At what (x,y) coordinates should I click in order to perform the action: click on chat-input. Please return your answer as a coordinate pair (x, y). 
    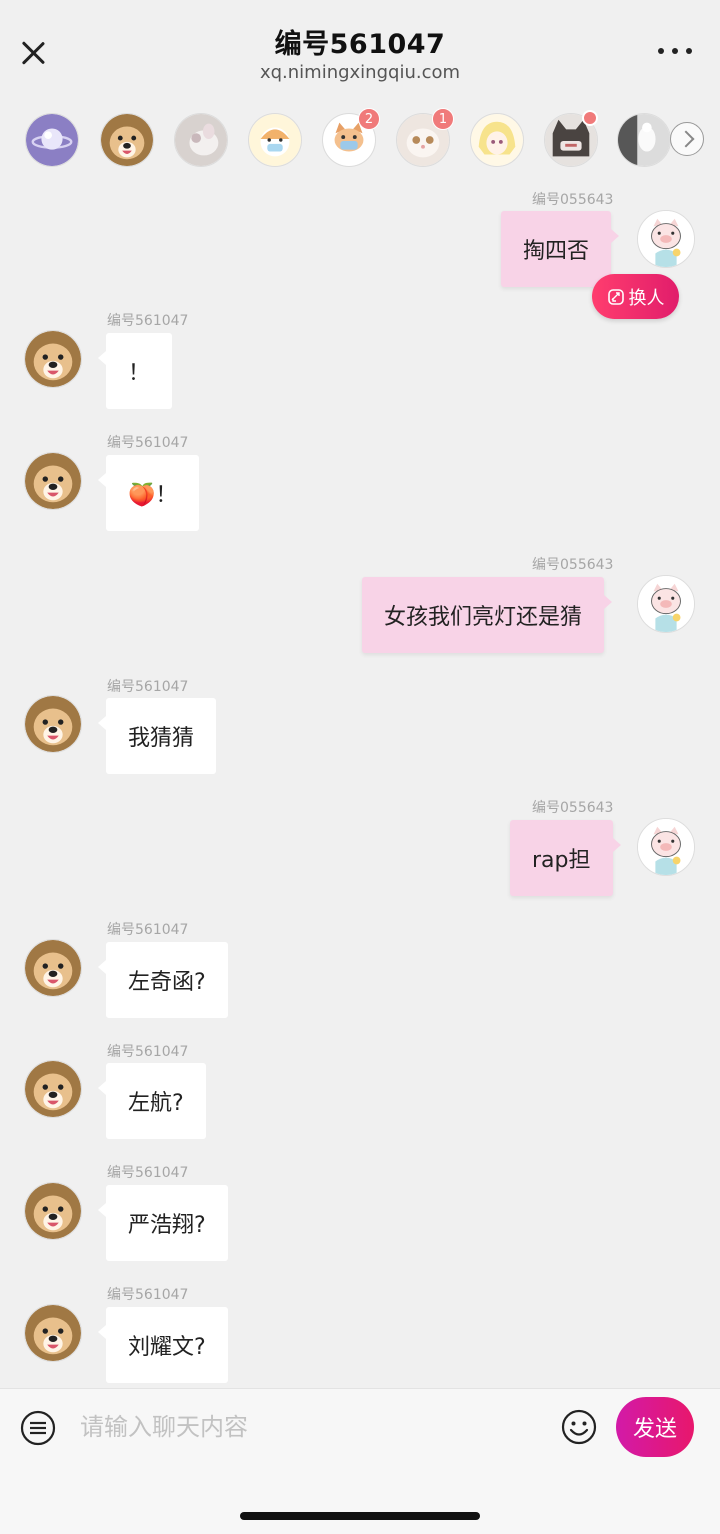
    Looking at the image, I should click on (310, 1427).